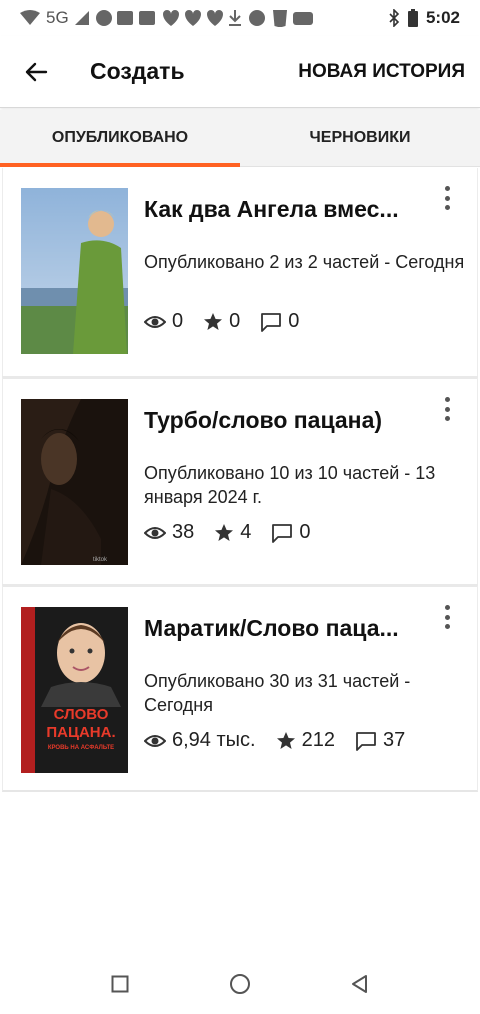  Describe the element at coordinates (80, 732) in the screenshot. I see `cover-title-middle: ПАЦАНА.` at that location.